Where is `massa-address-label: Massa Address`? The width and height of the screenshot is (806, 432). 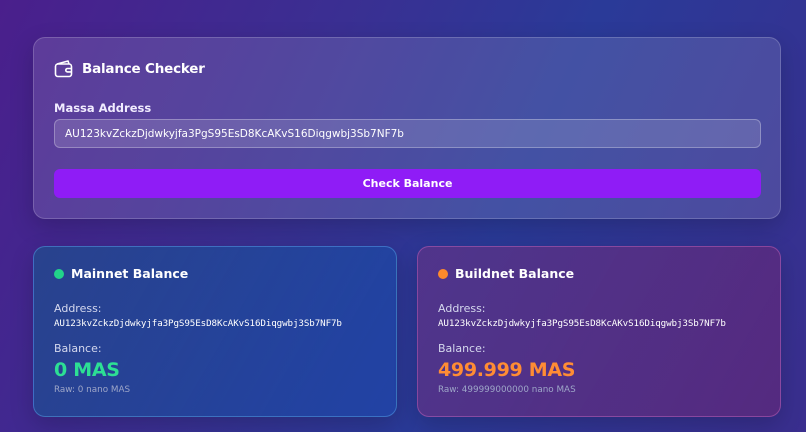 massa-address-label: Massa Address is located at coordinates (103, 108).